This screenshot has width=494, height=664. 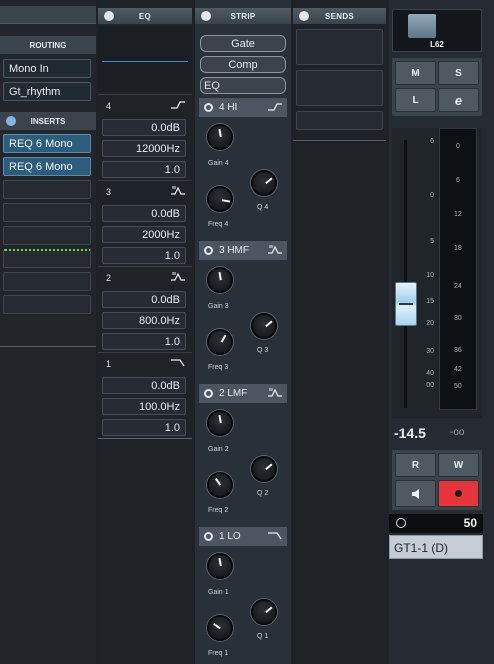 What do you see at coordinates (48, 45) in the screenshot?
I see `routing-header: ROUTING` at bounding box center [48, 45].